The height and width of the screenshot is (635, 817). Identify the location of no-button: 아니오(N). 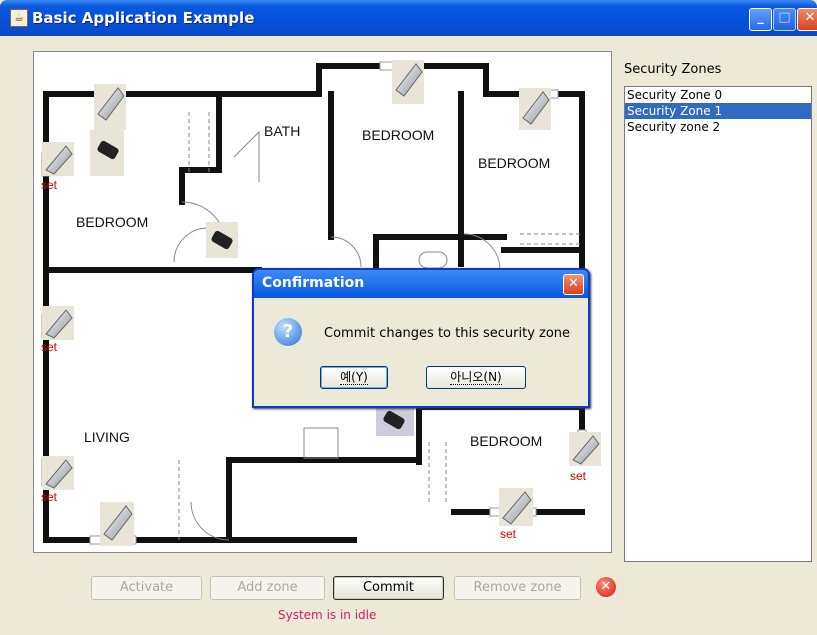
(476, 377).